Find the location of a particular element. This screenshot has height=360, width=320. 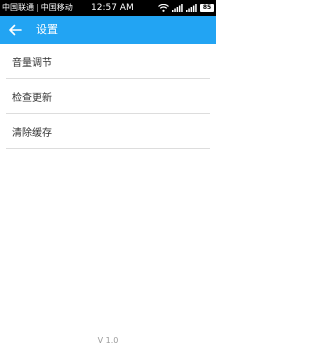

status-time: 12:57 AM is located at coordinates (112, 8).